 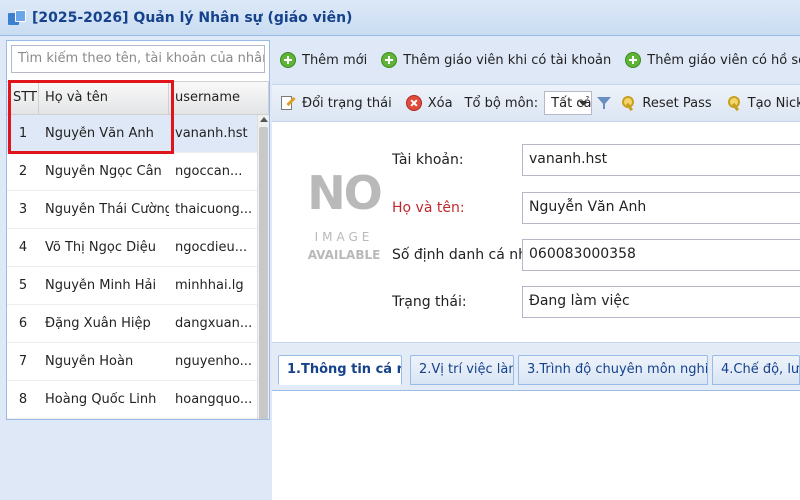 I want to click on title-bar: [2025-2026] Quản lý Nhân sự (giáo viên), so click(x=400, y=18).